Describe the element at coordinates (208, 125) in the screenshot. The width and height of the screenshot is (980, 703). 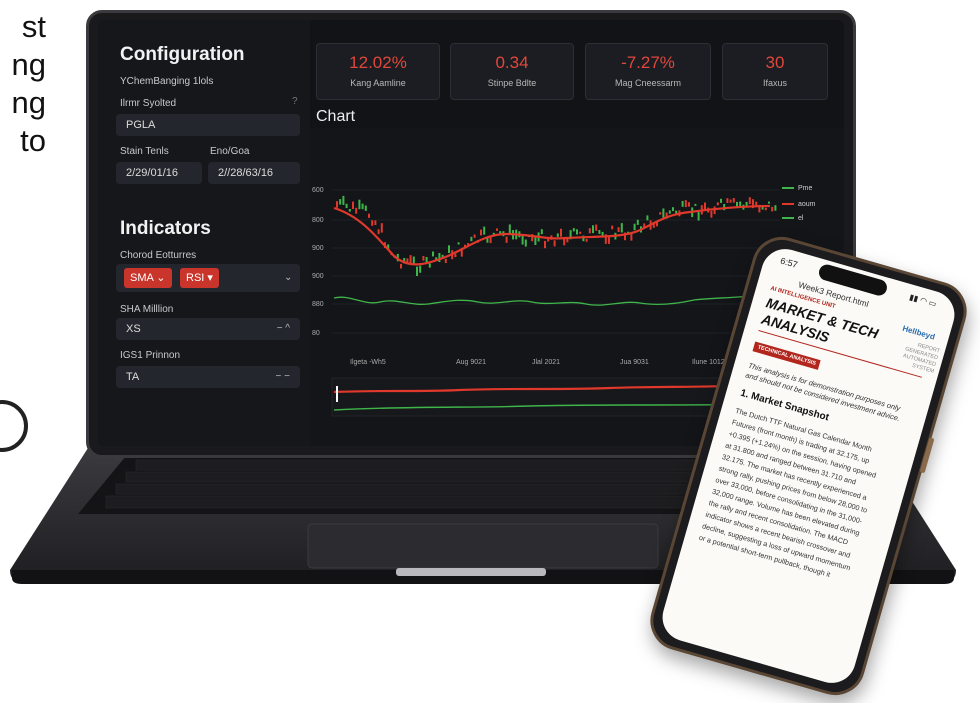
I see `symbol-input: PGLA` at that location.